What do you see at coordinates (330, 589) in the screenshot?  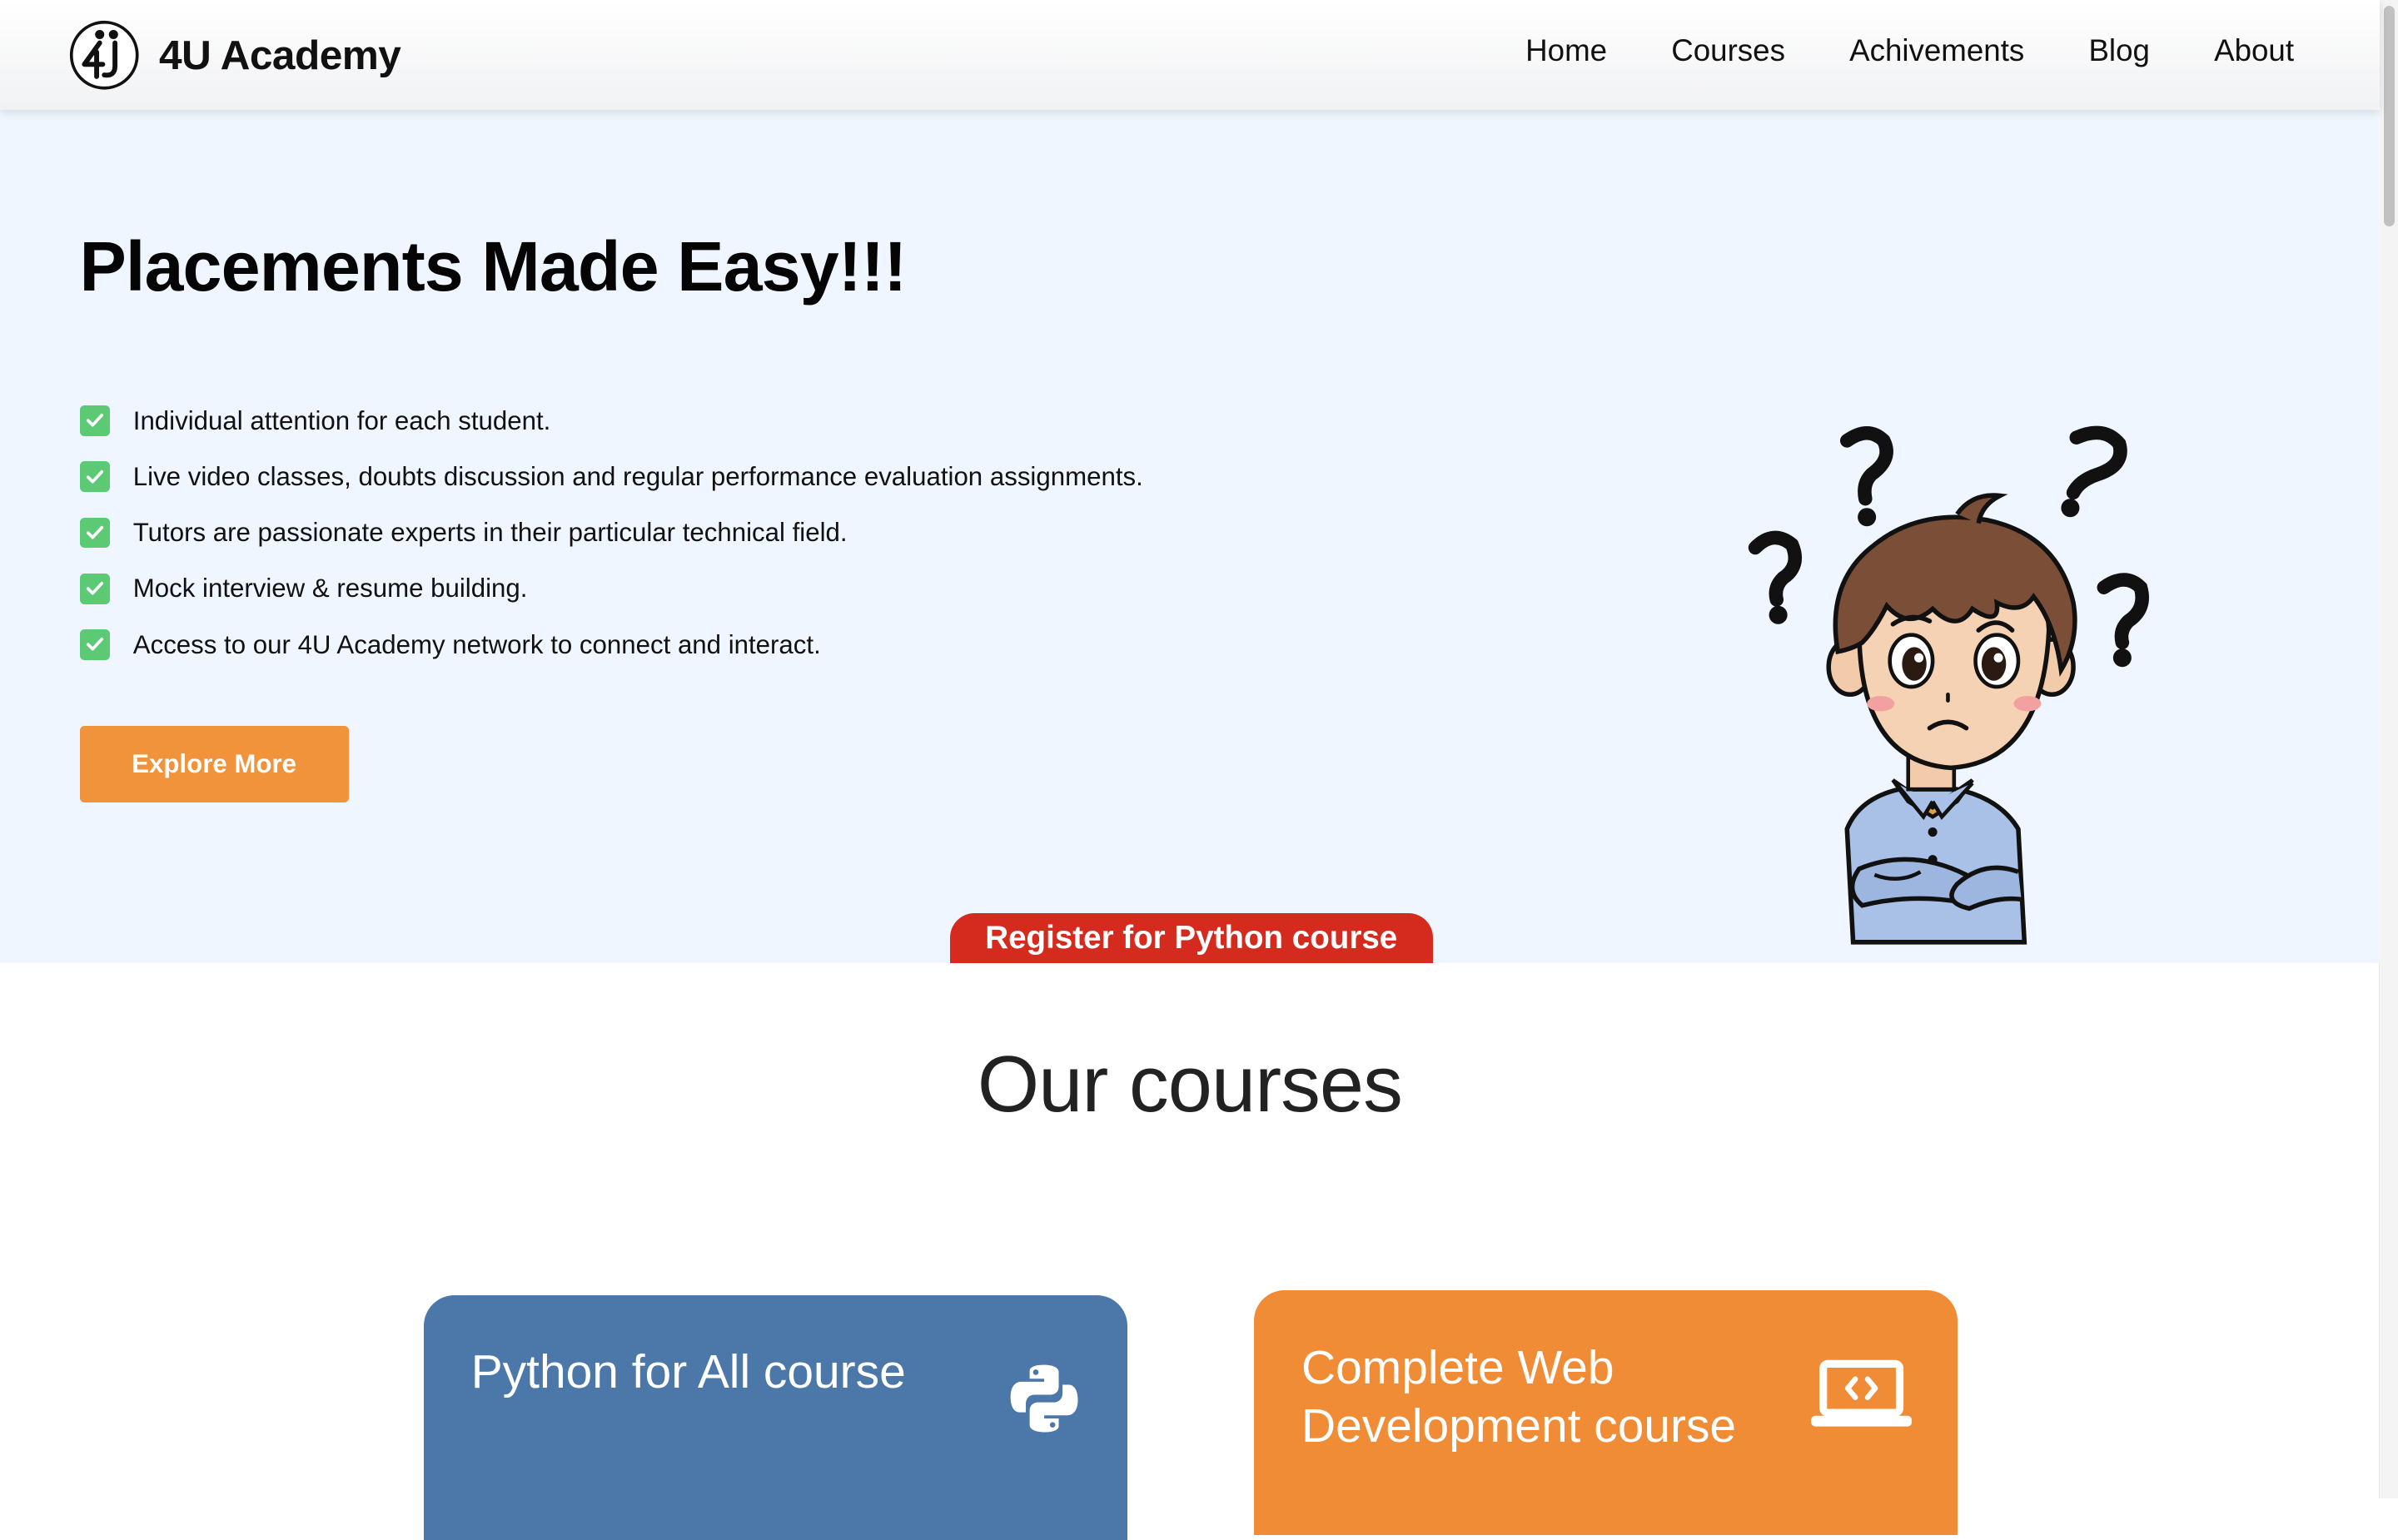 I see `feature-text: Mock interview & resume building.` at bounding box center [330, 589].